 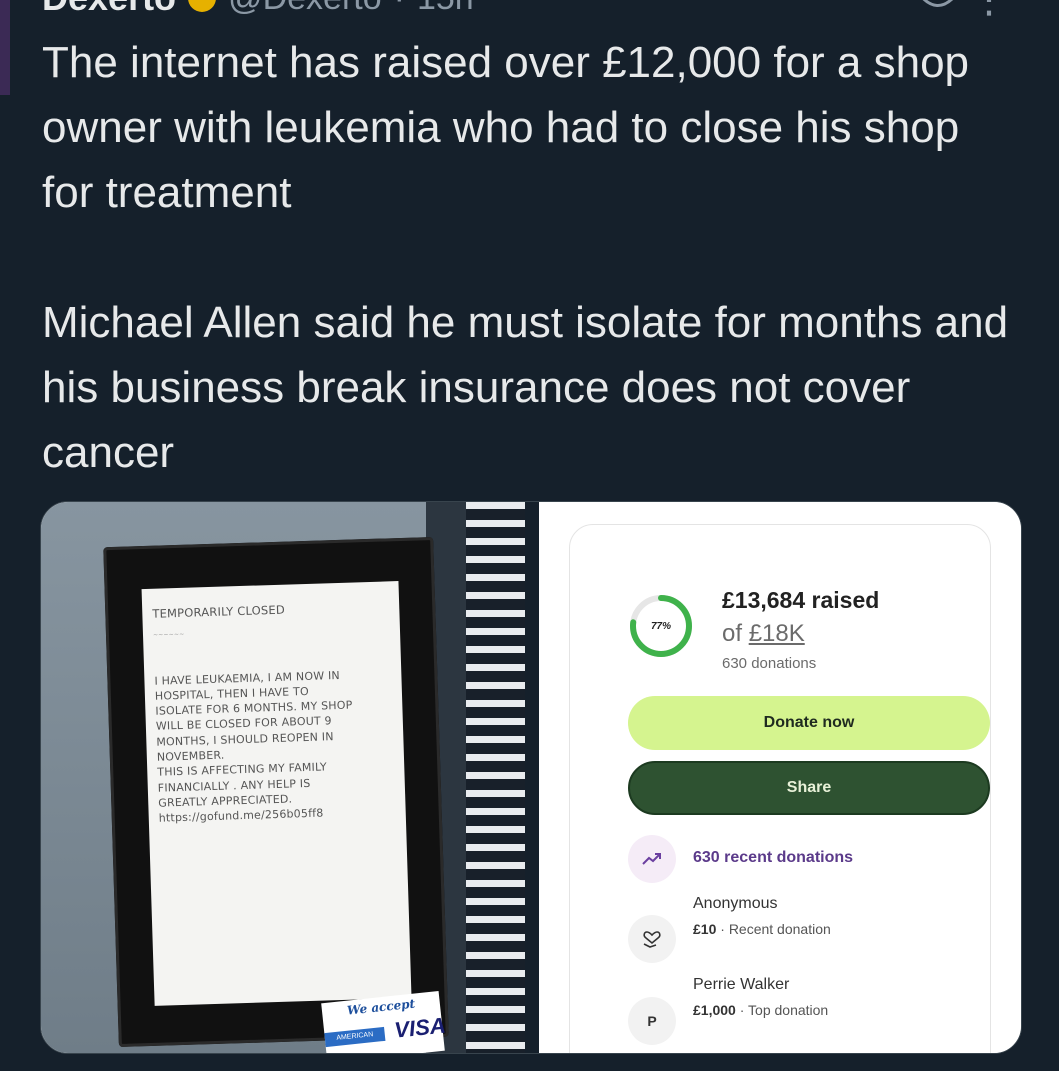 What do you see at coordinates (495, 777) in the screenshot?
I see `shop-shutter` at bounding box center [495, 777].